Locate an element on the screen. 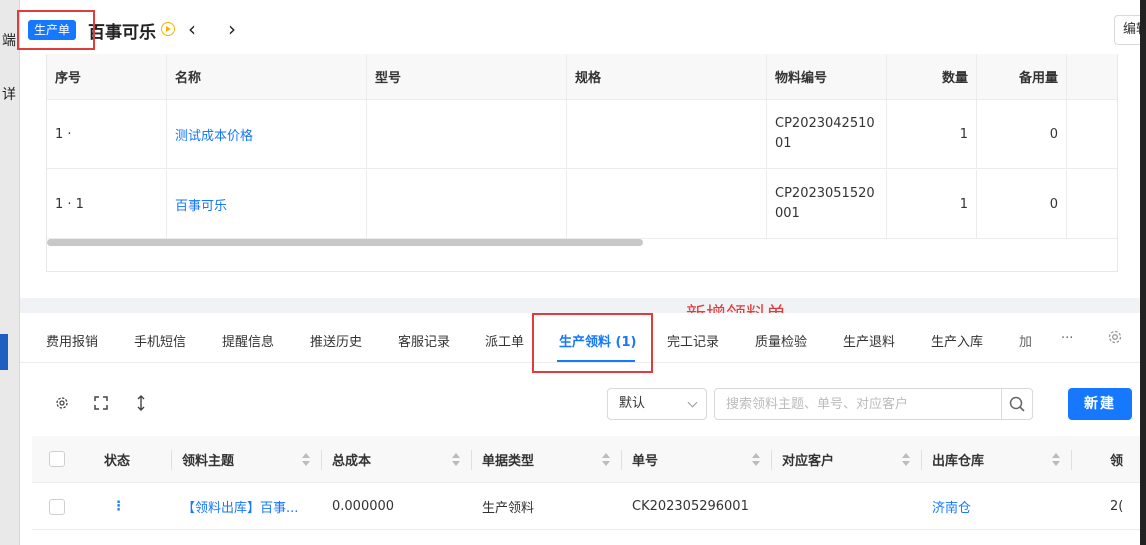  gear-icon is located at coordinates (1115, 337).